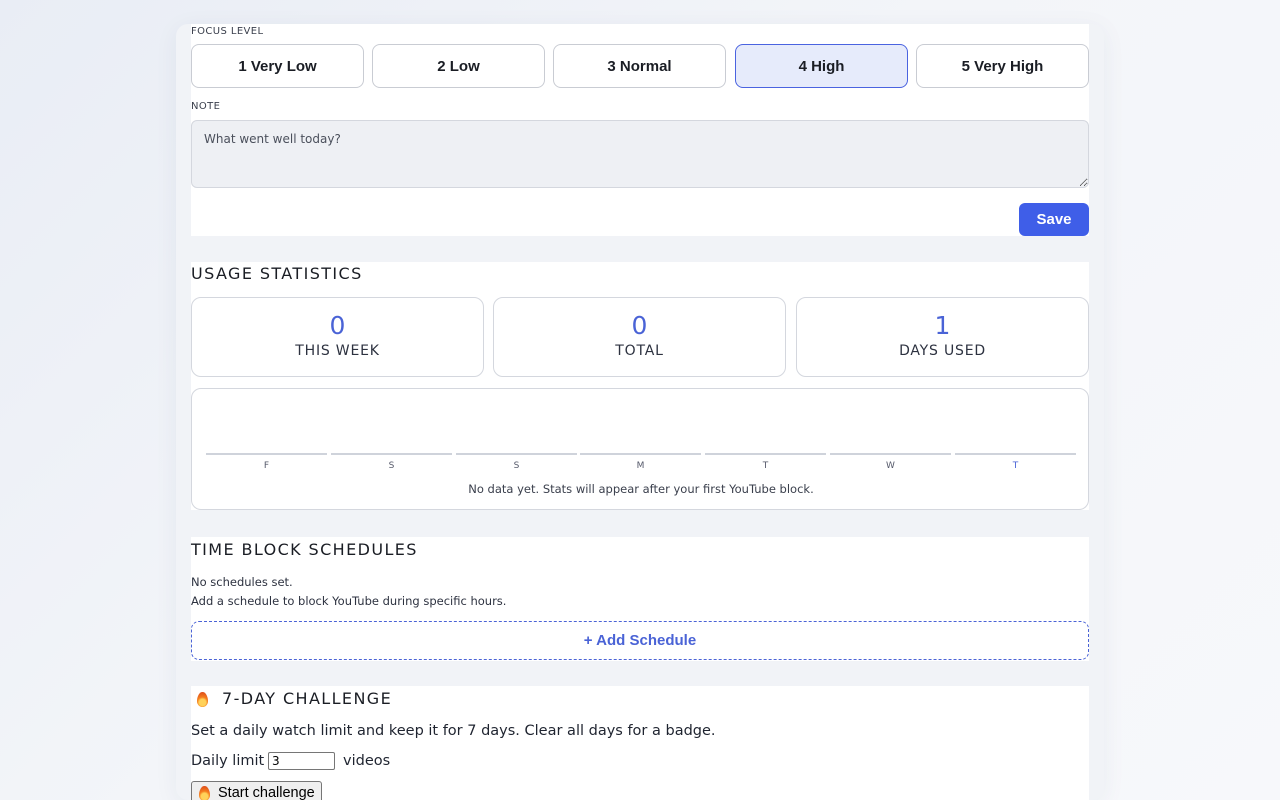  I want to click on stat-label: TOTAL, so click(639, 351).